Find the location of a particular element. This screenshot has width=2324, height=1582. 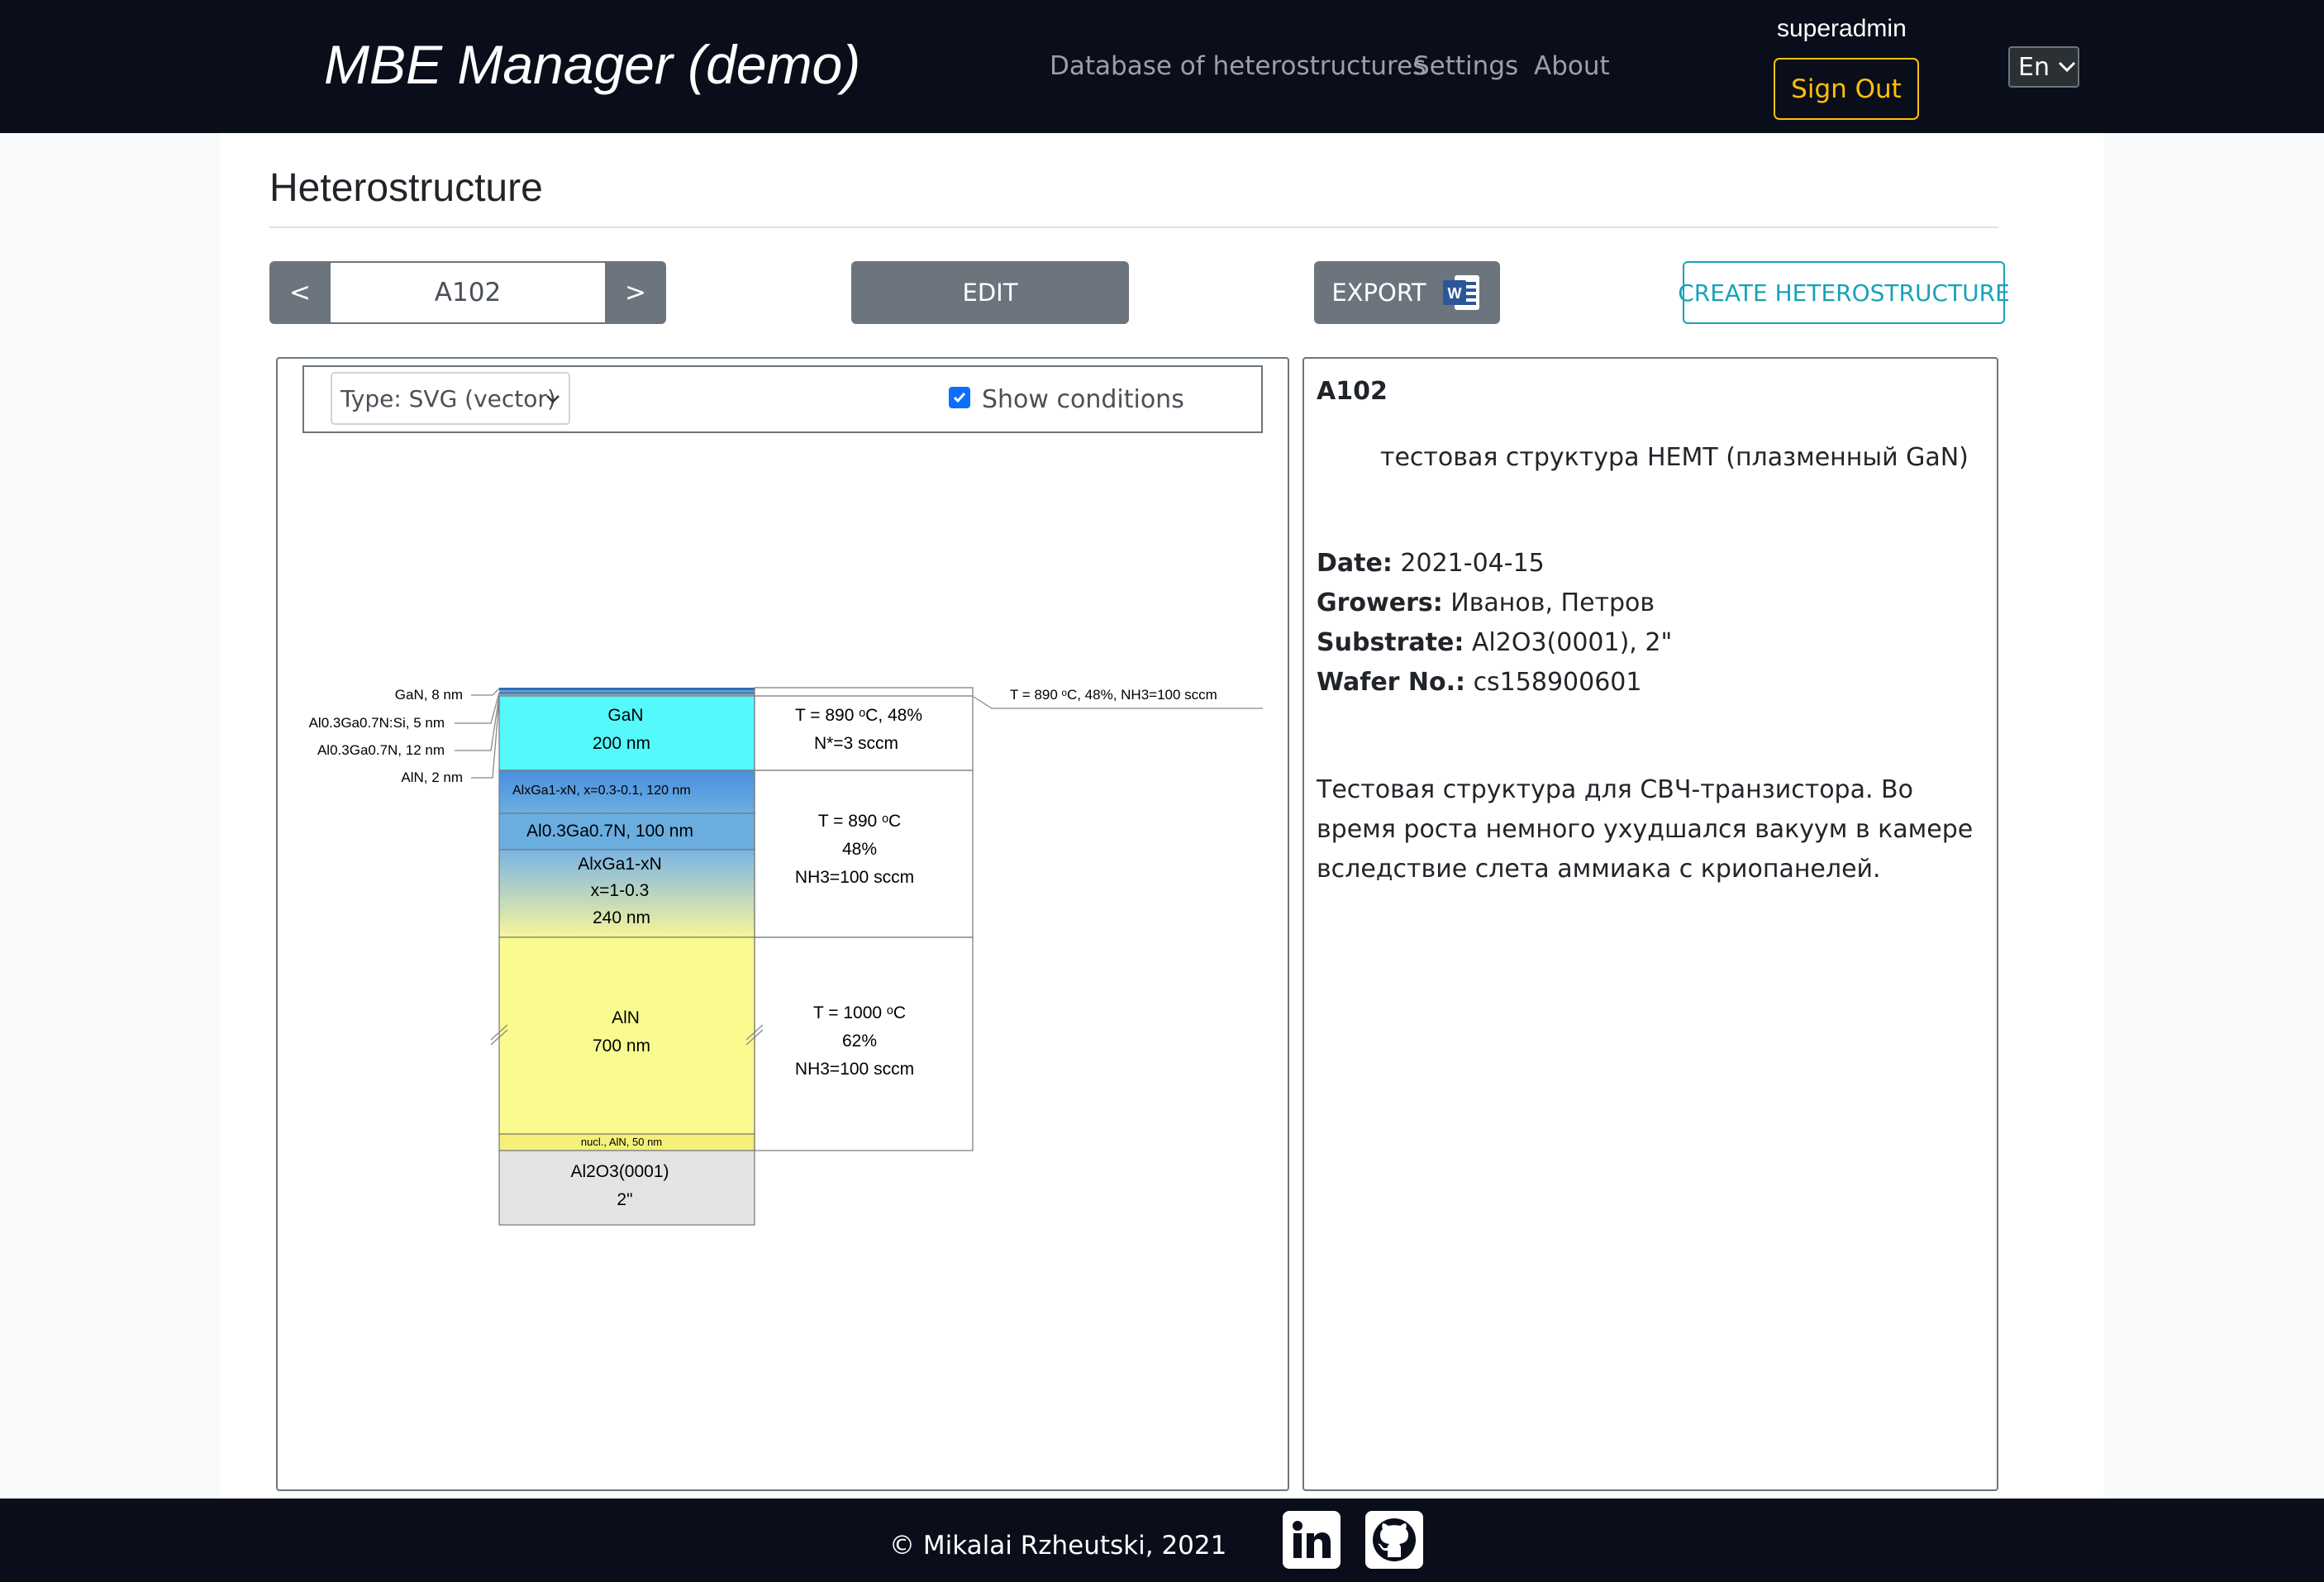

layer-algan-grad-name: AlxGa1-xN is located at coordinates (620, 865).